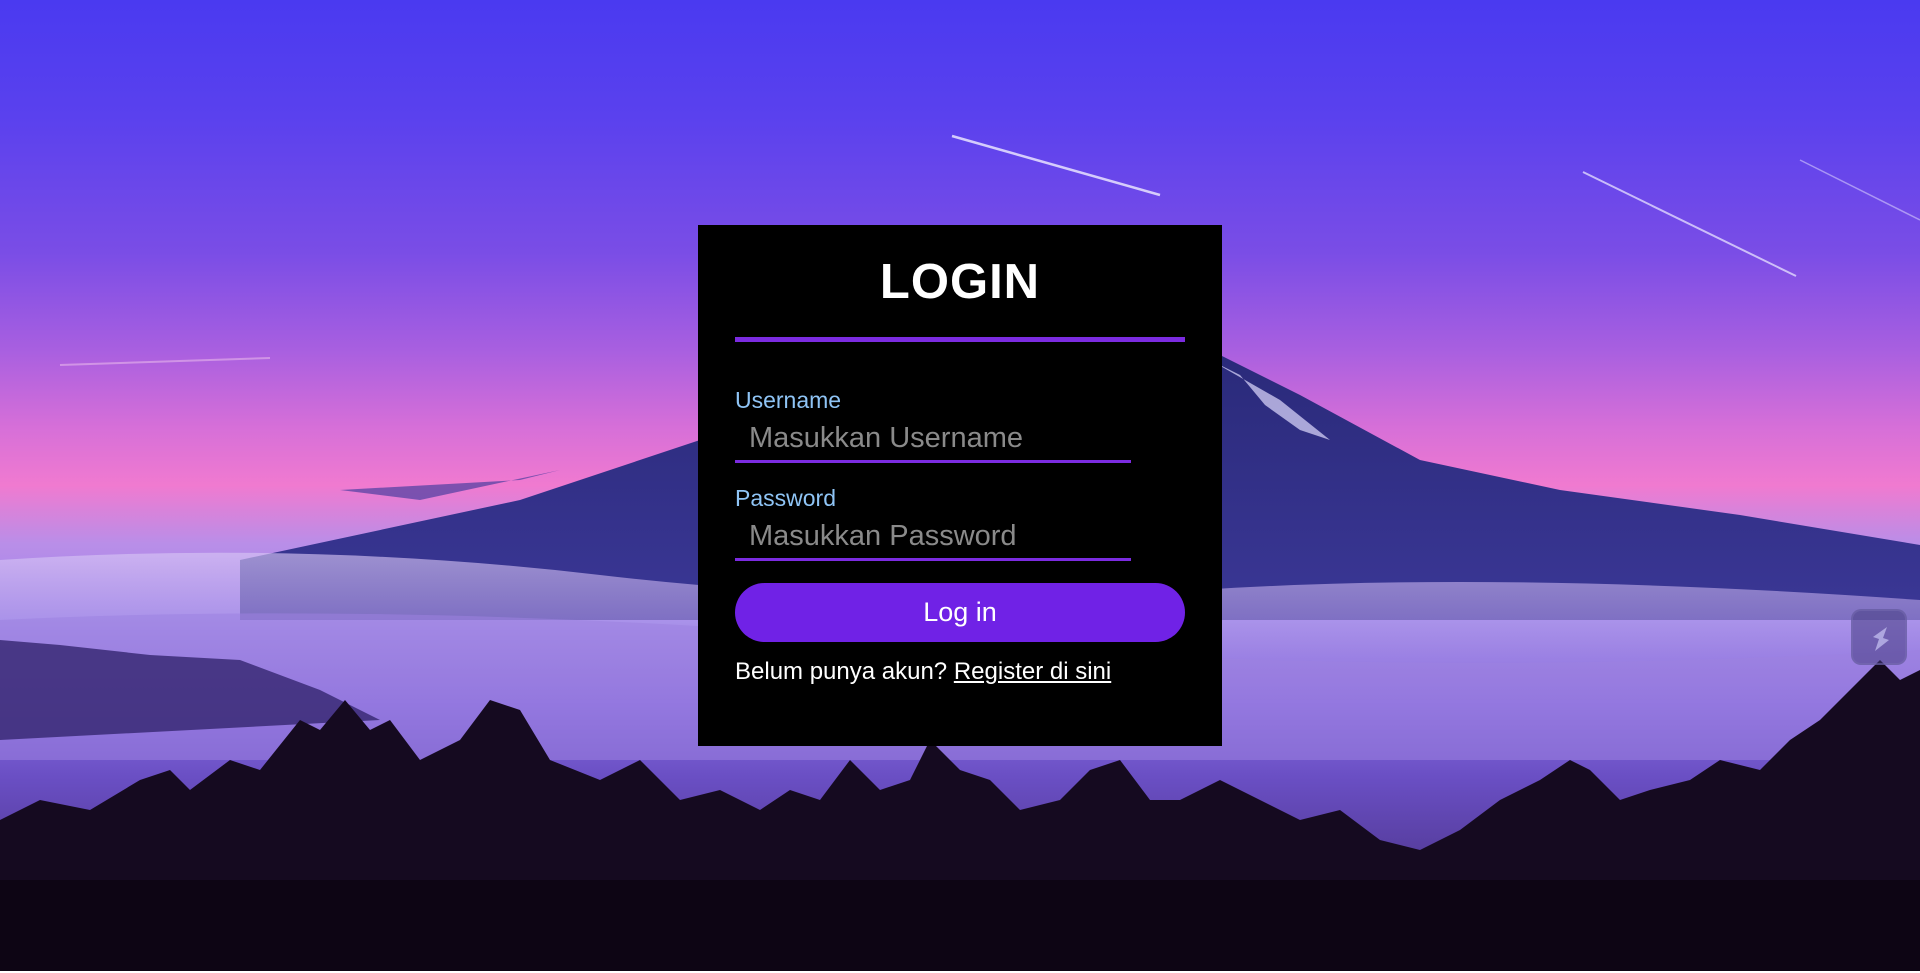  I want to click on extension-widget-button, so click(1879, 637).